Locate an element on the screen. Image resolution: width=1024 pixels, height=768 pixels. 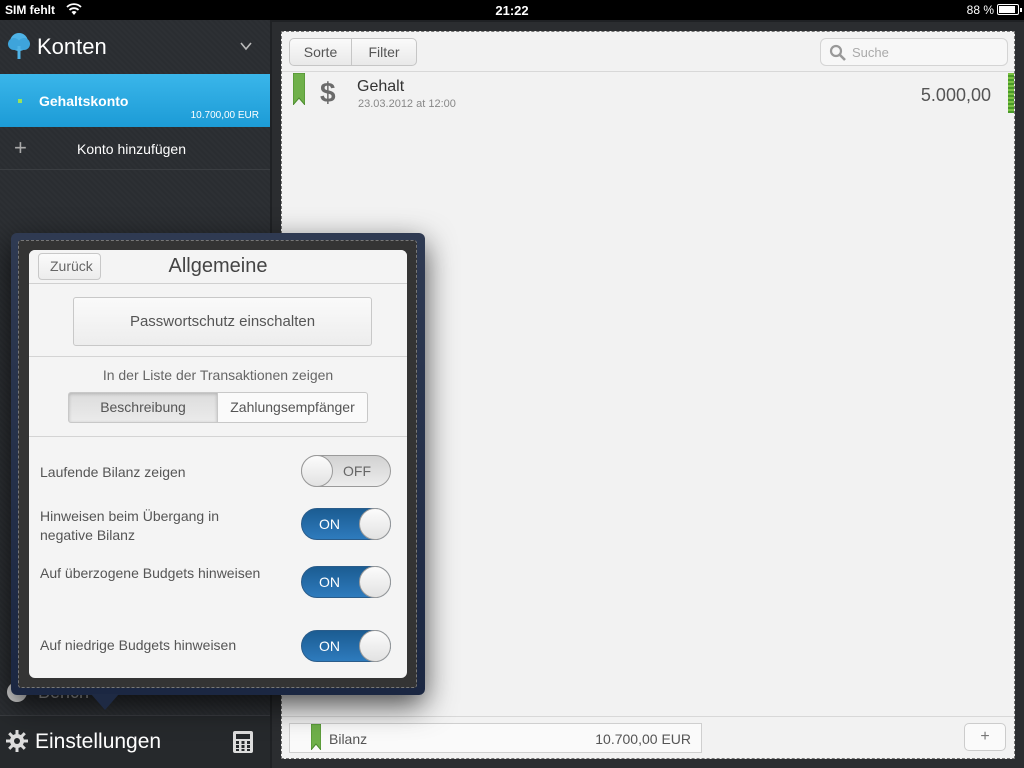
balance-label: Bilanz is located at coordinates (348, 739).